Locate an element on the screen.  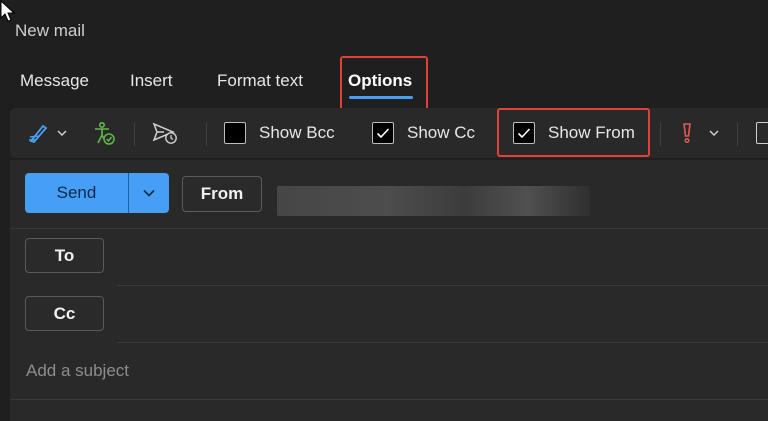
tab-message: Message is located at coordinates (54, 81).